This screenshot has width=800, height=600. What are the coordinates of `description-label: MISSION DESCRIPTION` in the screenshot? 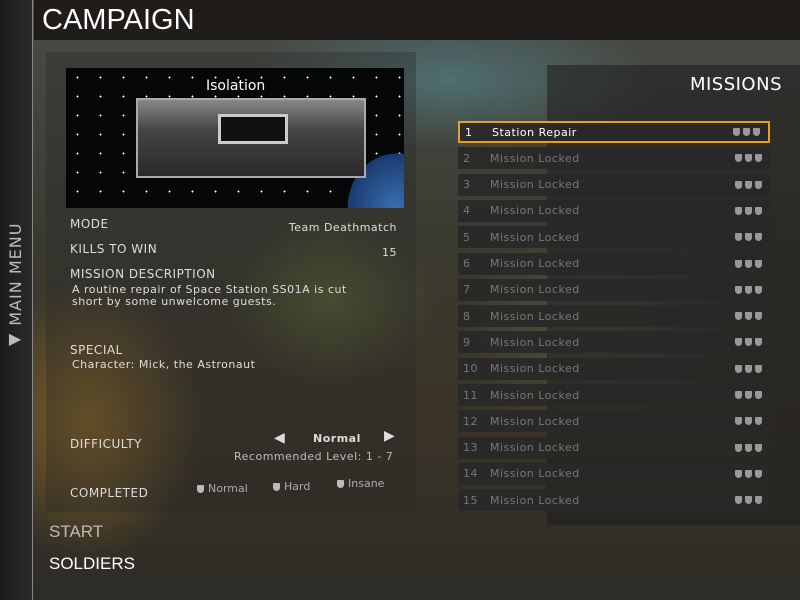 It's located at (143, 274).